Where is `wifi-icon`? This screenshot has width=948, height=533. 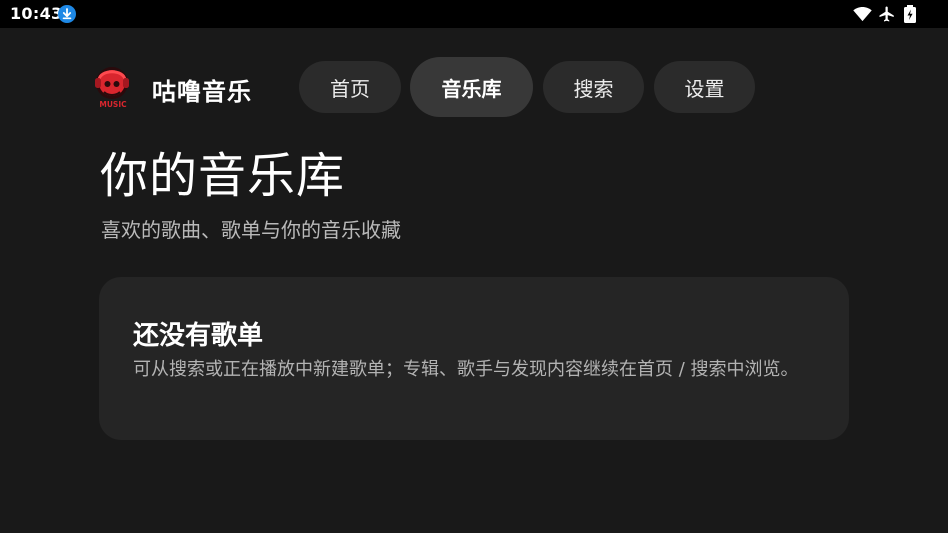
wifi-icon is located at coordinates (862, 14).